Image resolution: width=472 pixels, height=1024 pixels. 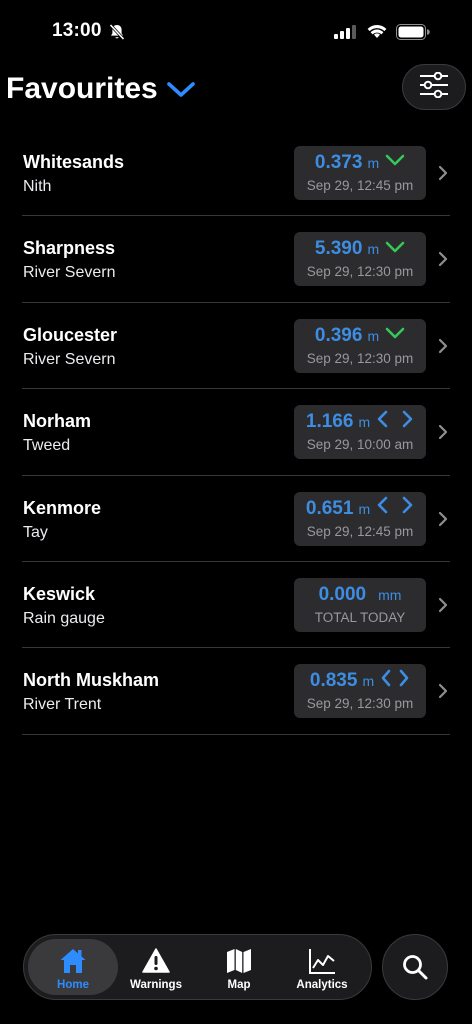 What do you see at coordinates (342, 594) in the screenshot?
I see `reading-value: 0.000` at bounding box center [342, 594].